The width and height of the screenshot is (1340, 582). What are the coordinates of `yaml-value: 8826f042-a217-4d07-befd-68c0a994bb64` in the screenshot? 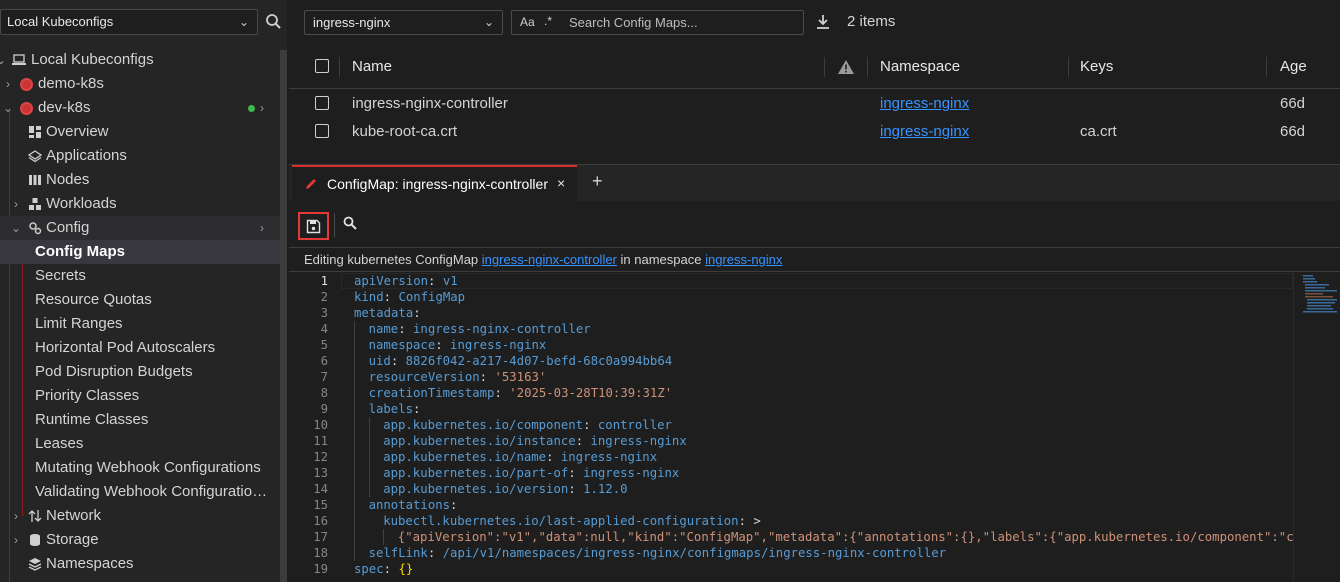 It's located at (539, 361).